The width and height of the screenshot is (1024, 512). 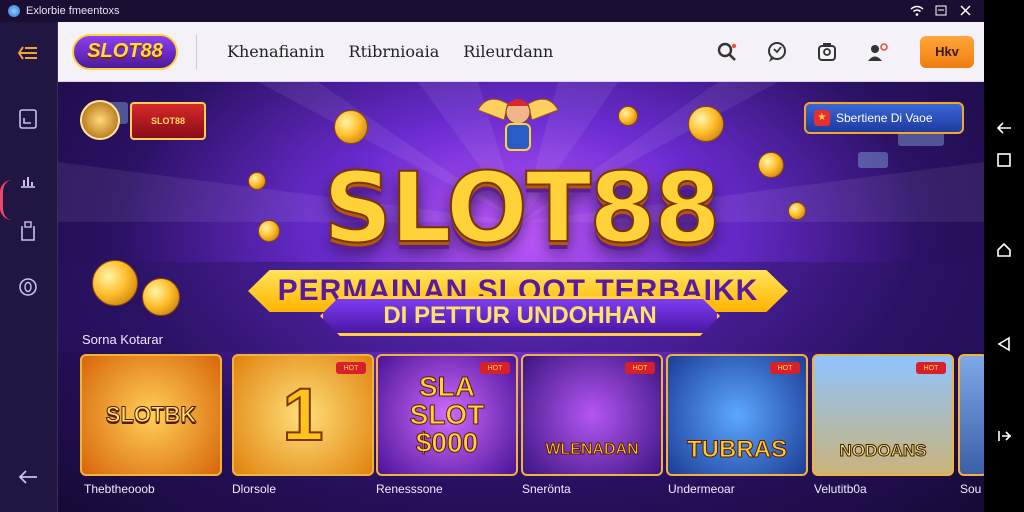 I want to click on game-card-label: Dlorsole, so click(x=254, y=489).